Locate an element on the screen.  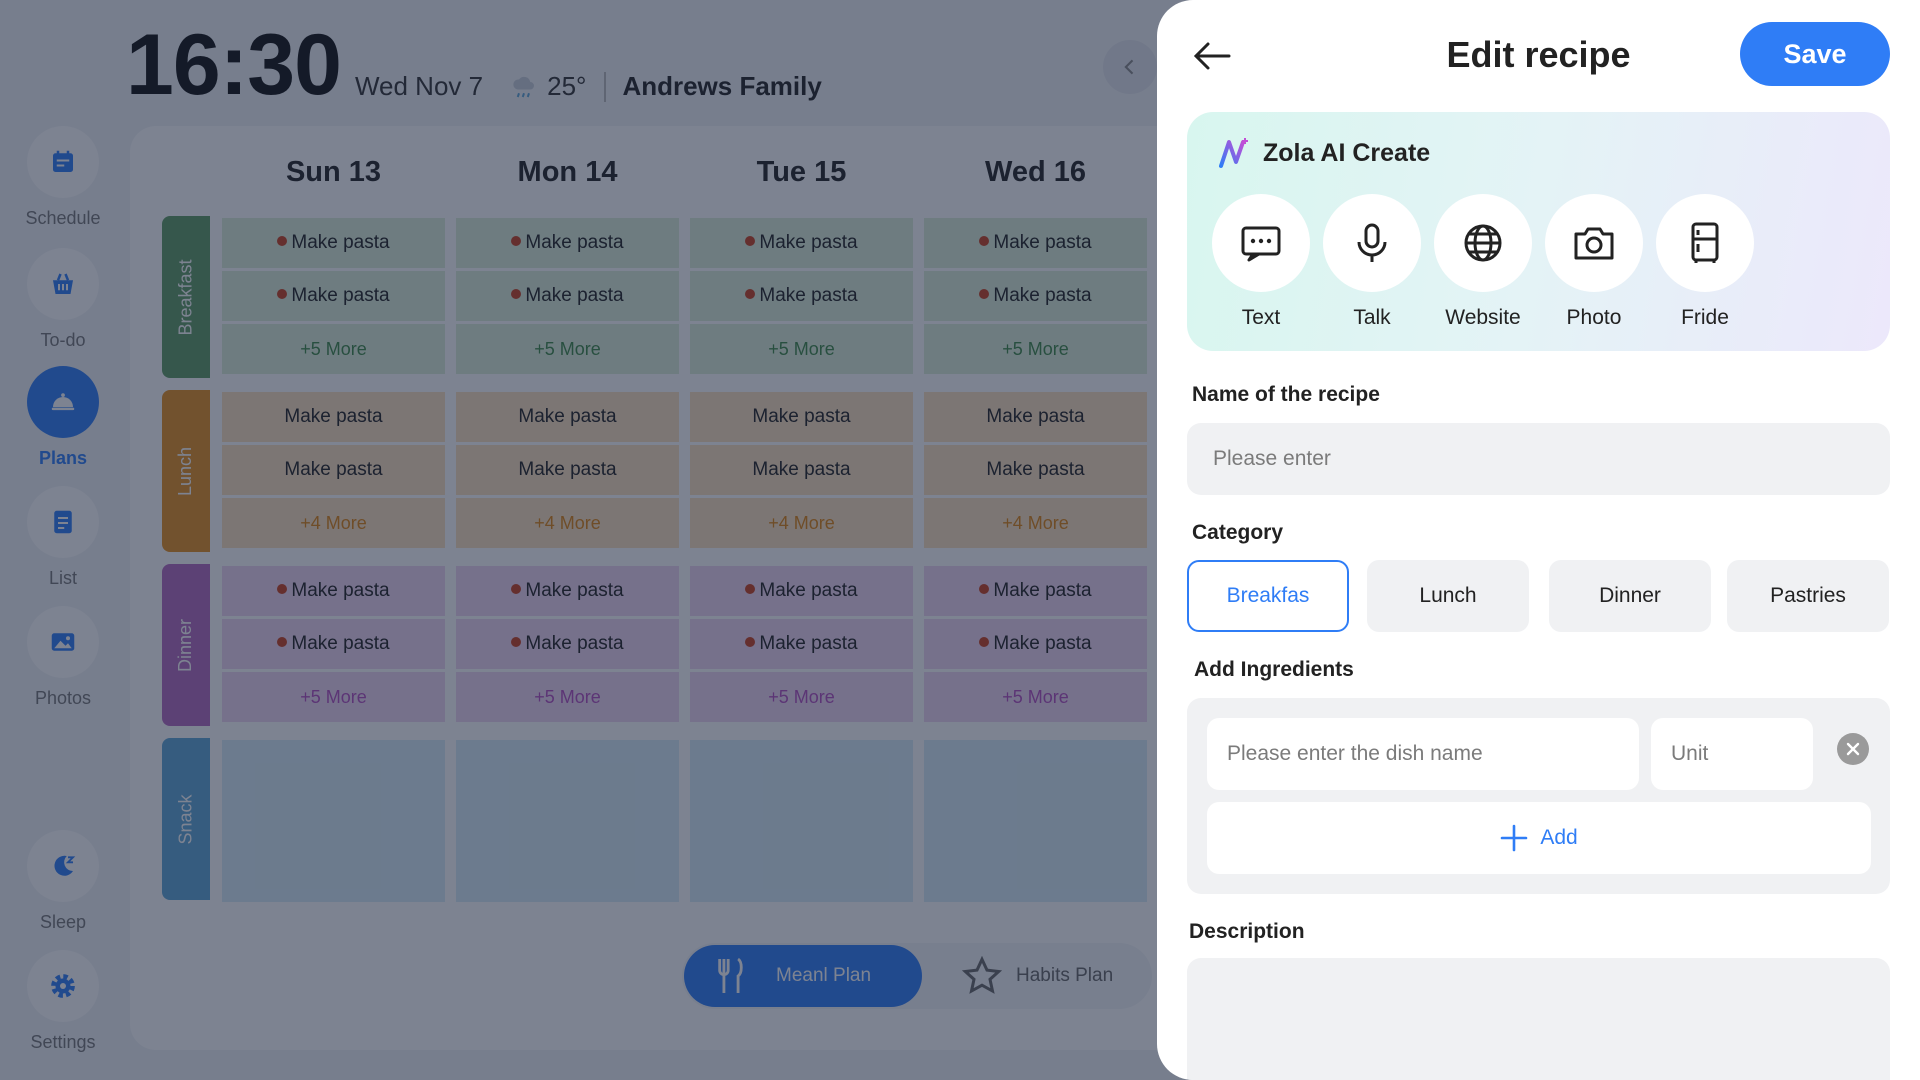
remove-ingredient-button is located at coordinates (1853, 749).